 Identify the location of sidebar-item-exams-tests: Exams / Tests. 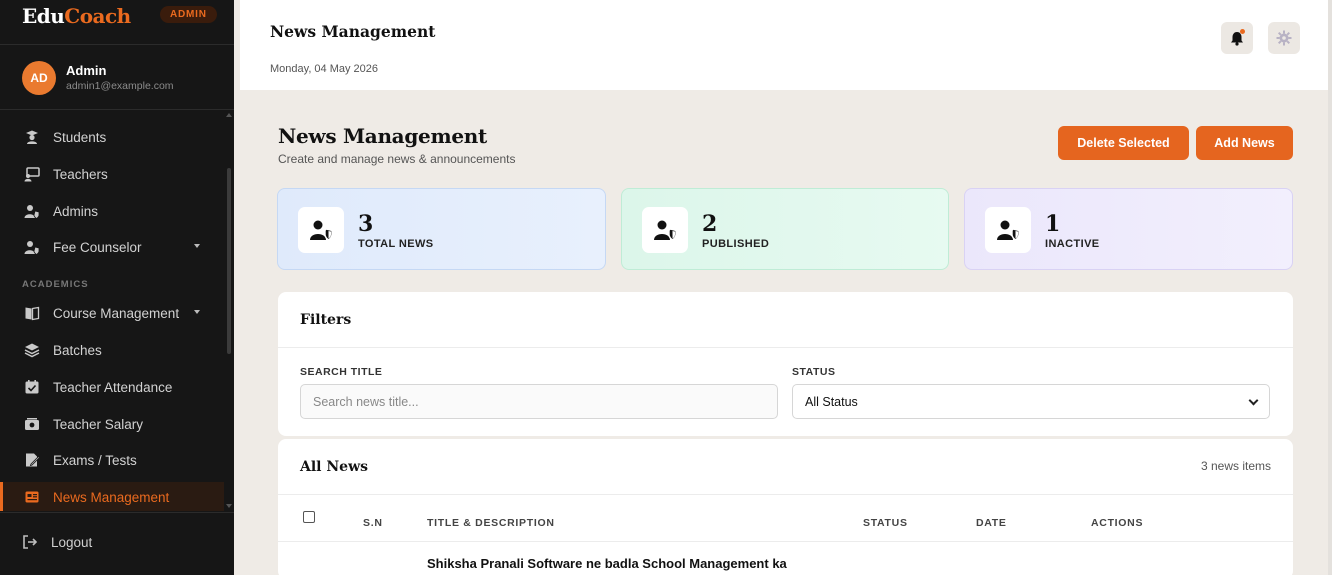
(112, 460).